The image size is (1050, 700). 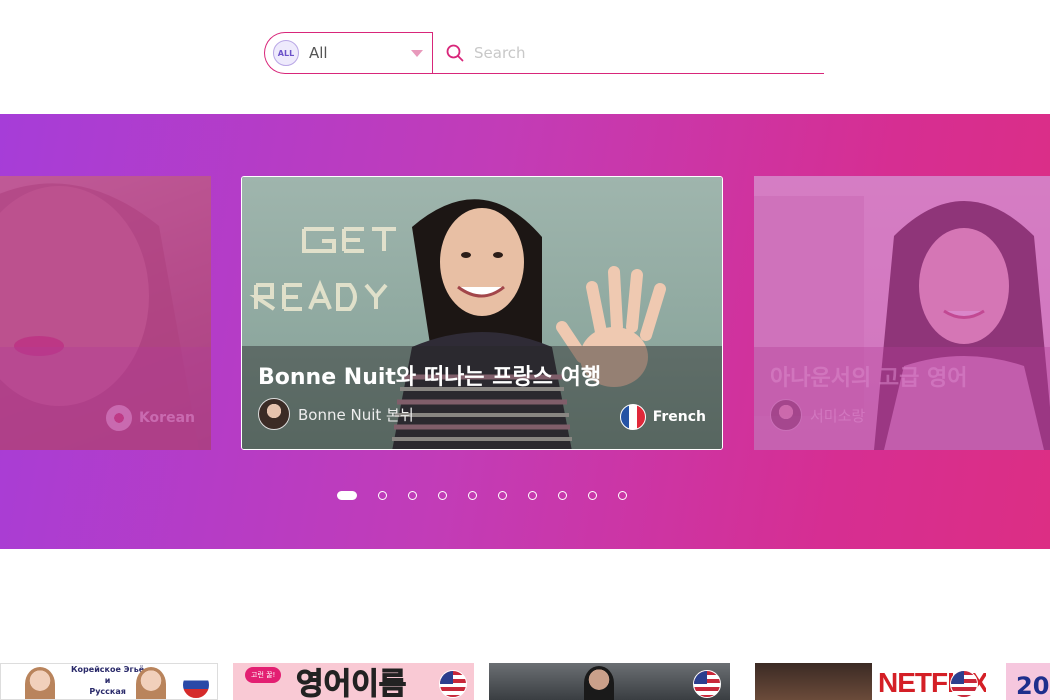 What do you see at coordinates (632, 417) in the screenshot?
I see `france-flag-icon` at bounding box center [632, 417].